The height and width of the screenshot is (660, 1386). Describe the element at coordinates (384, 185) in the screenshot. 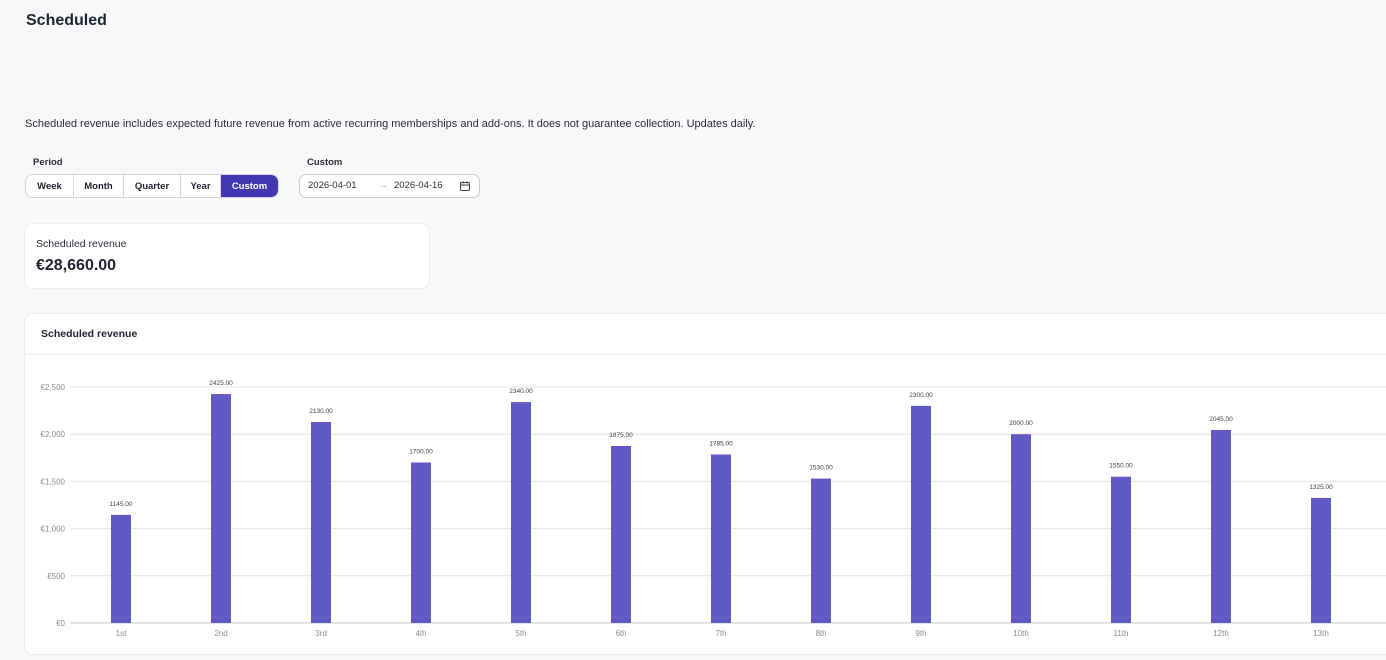

I see `arrow-icon: →` at that location.